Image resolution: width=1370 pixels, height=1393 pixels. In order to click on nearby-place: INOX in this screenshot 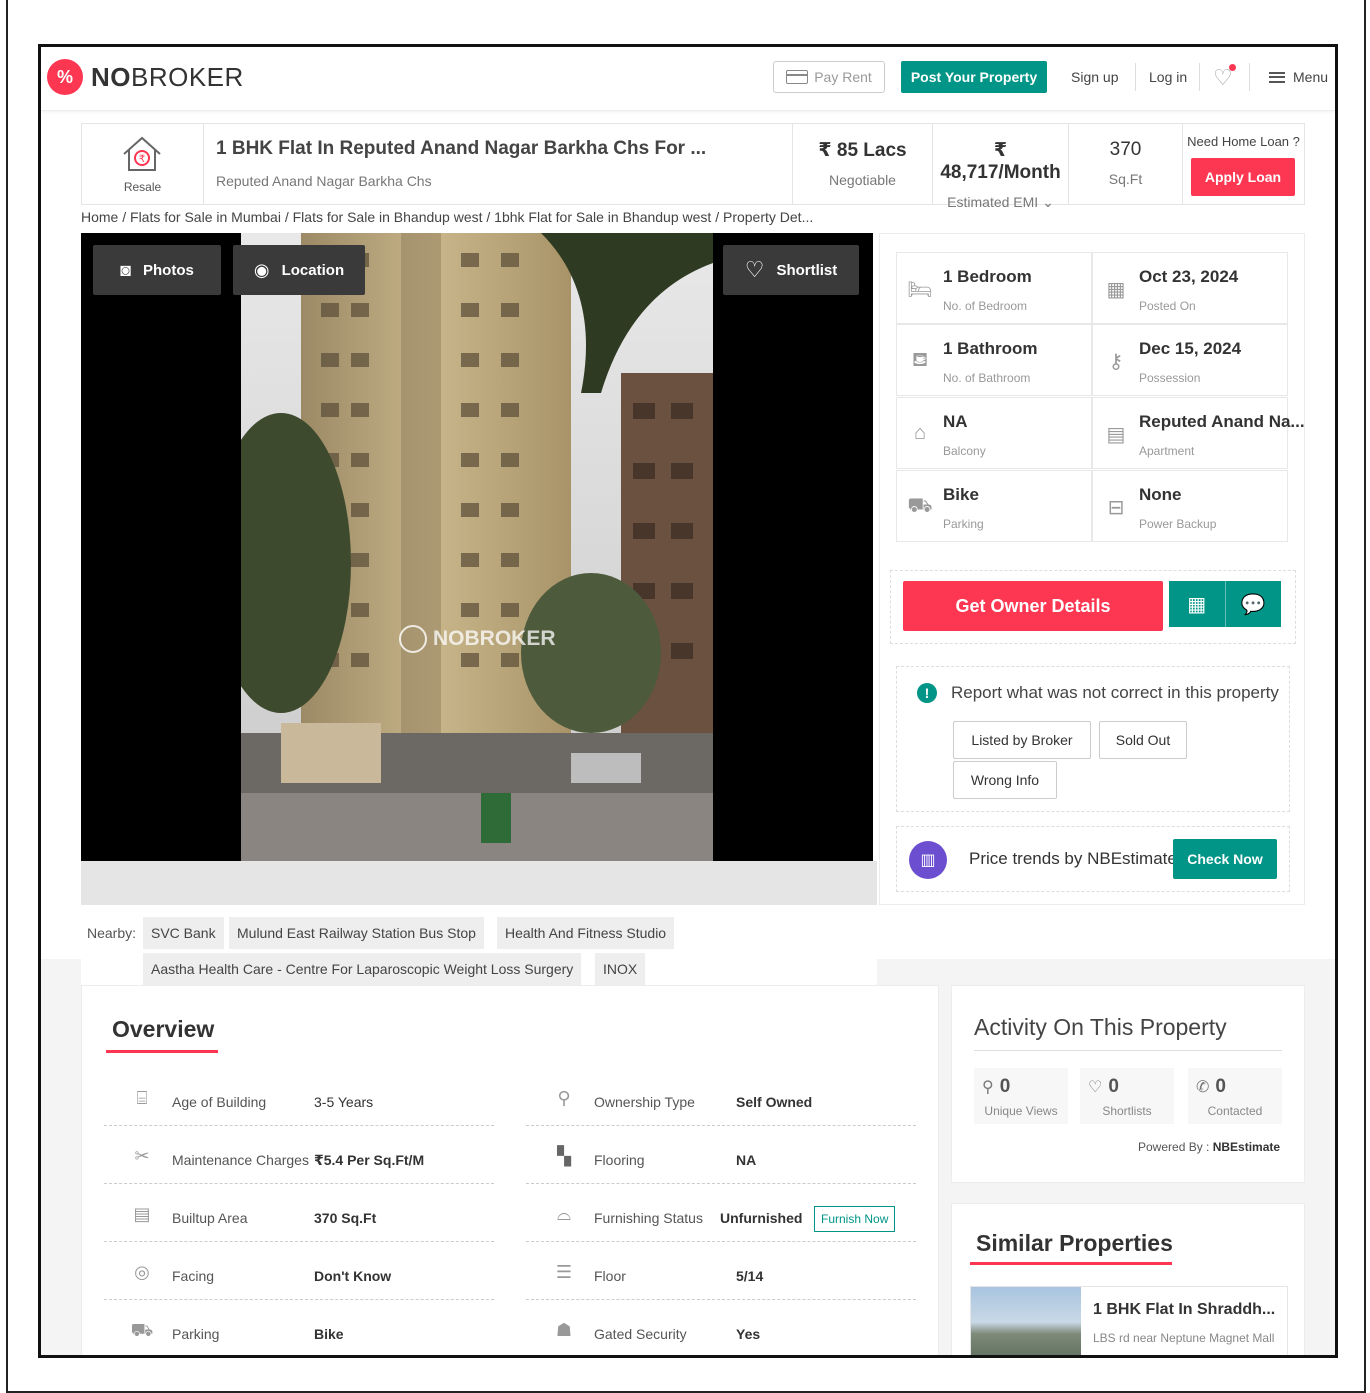, I will do `click(620, 969)`.